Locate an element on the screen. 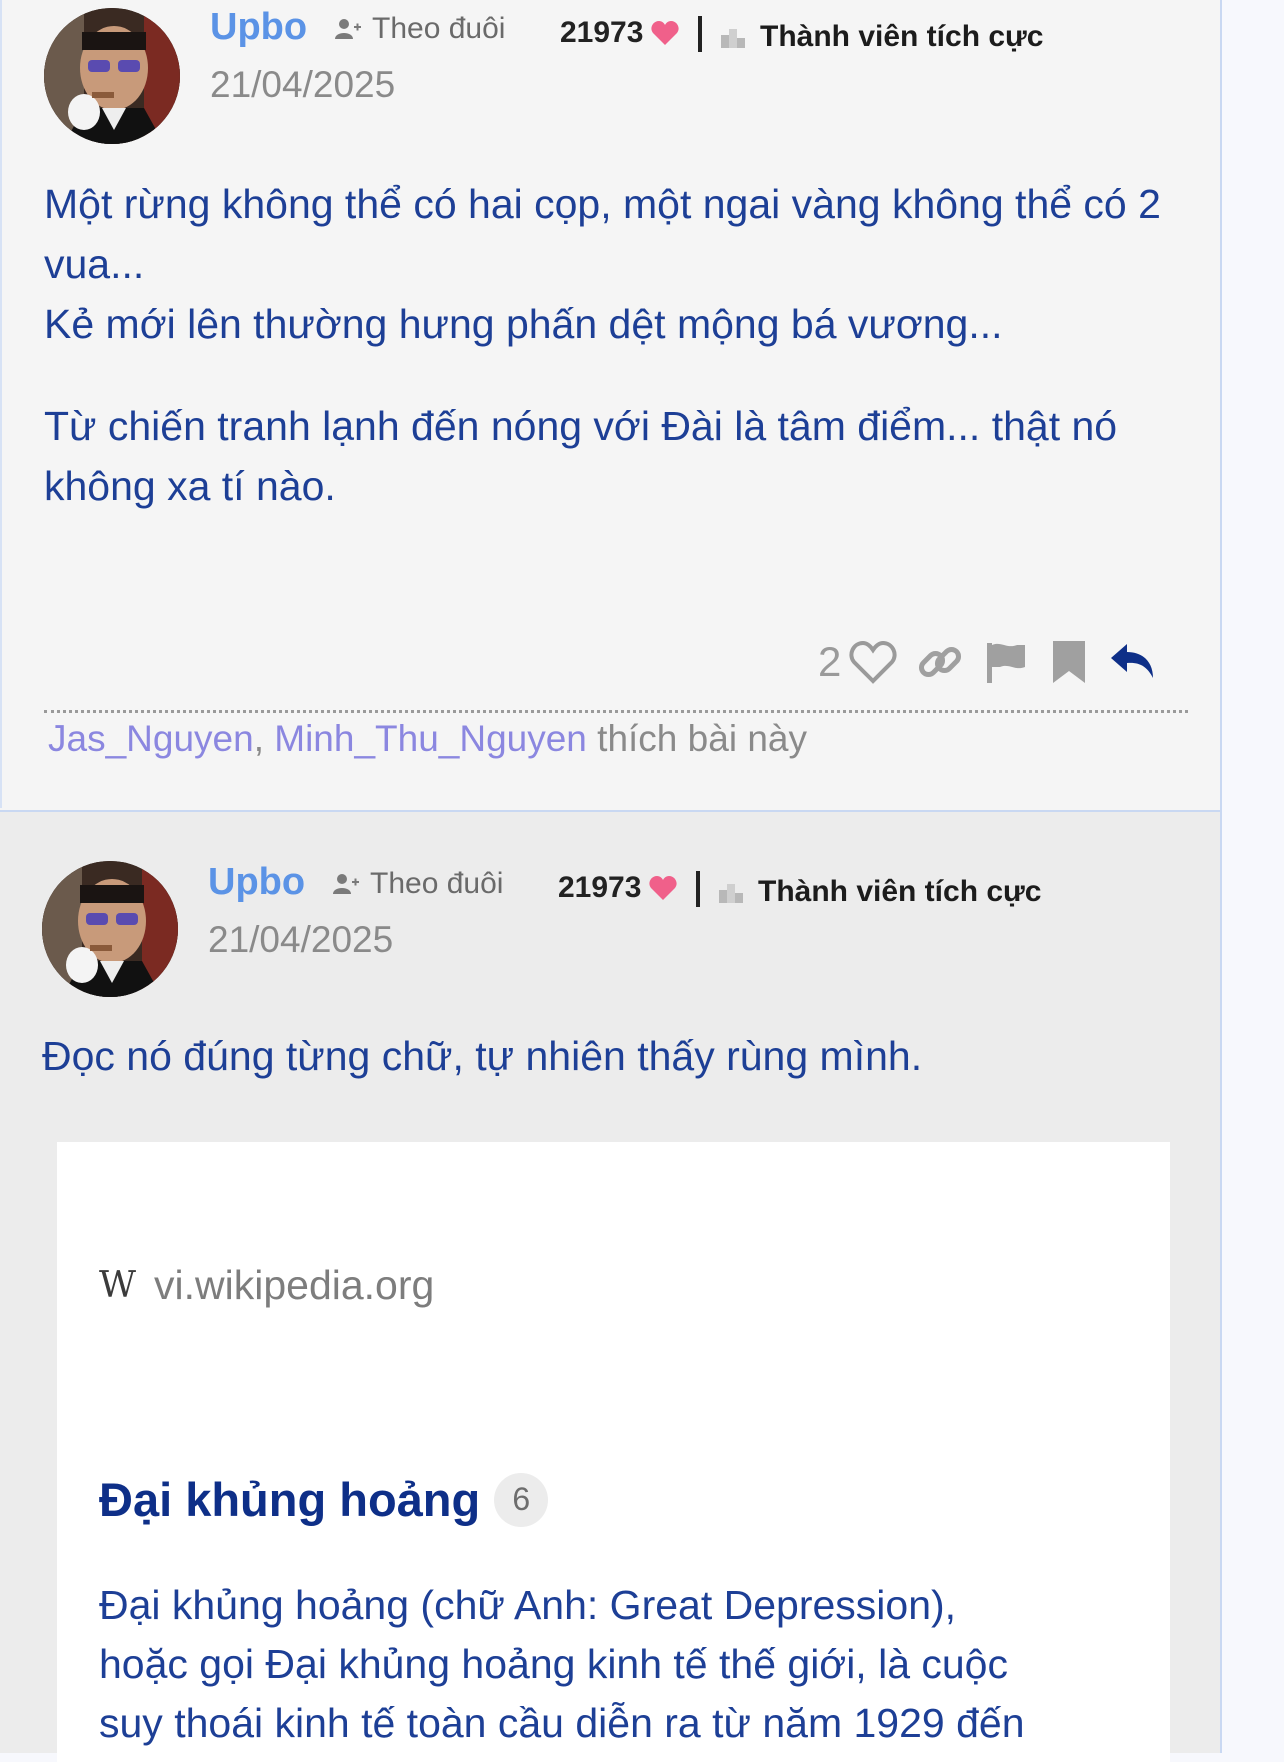 The width and height of the screenshot is (1284, 1762). card-source-domain: vi.wikipedia.org is located at coordinates (294, 1285).